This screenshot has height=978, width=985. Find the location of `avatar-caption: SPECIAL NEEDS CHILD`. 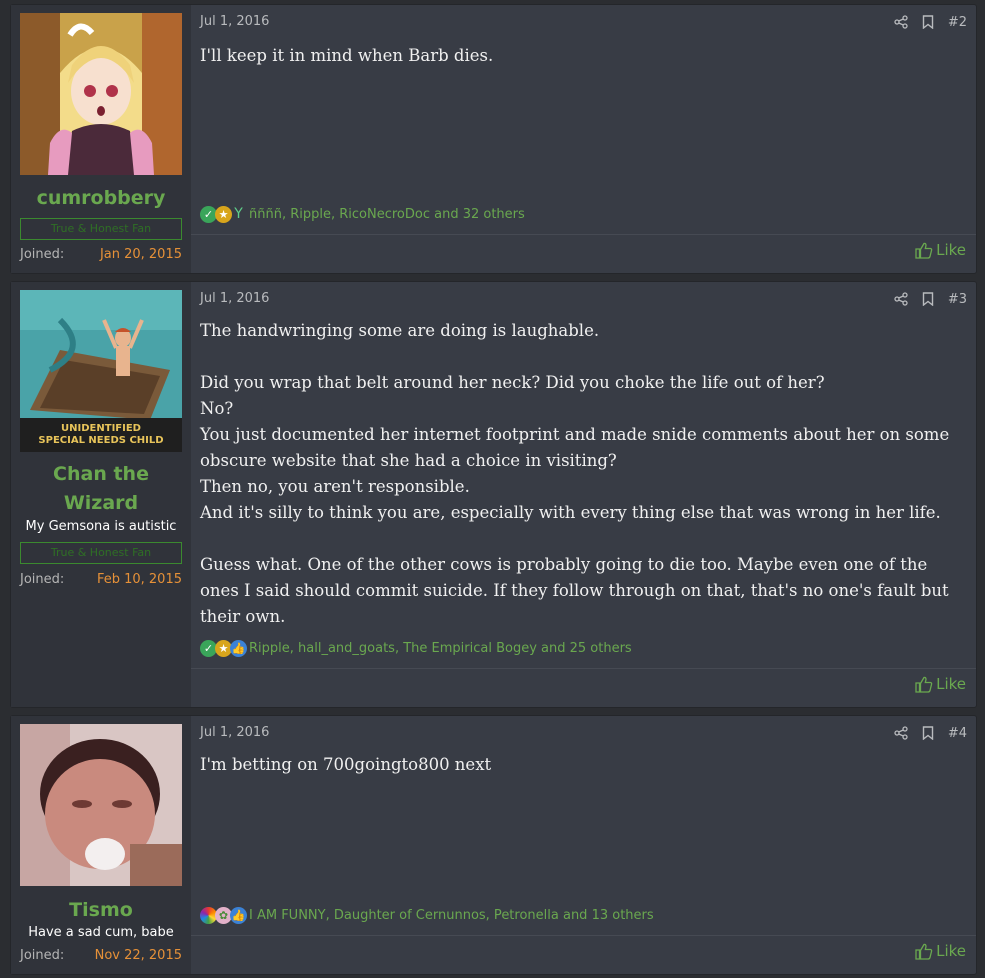

avatar-caption: SPECIAL NEEDS CHILD is located at coordinates (100, 440).